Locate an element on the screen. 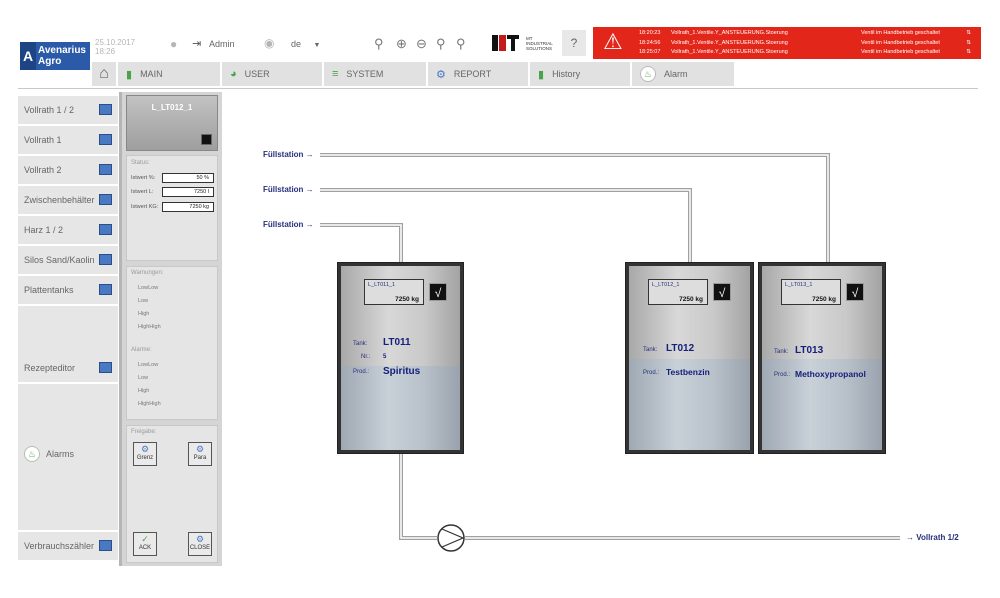  tank-id: LT013 is located at coordinates (809, 350).